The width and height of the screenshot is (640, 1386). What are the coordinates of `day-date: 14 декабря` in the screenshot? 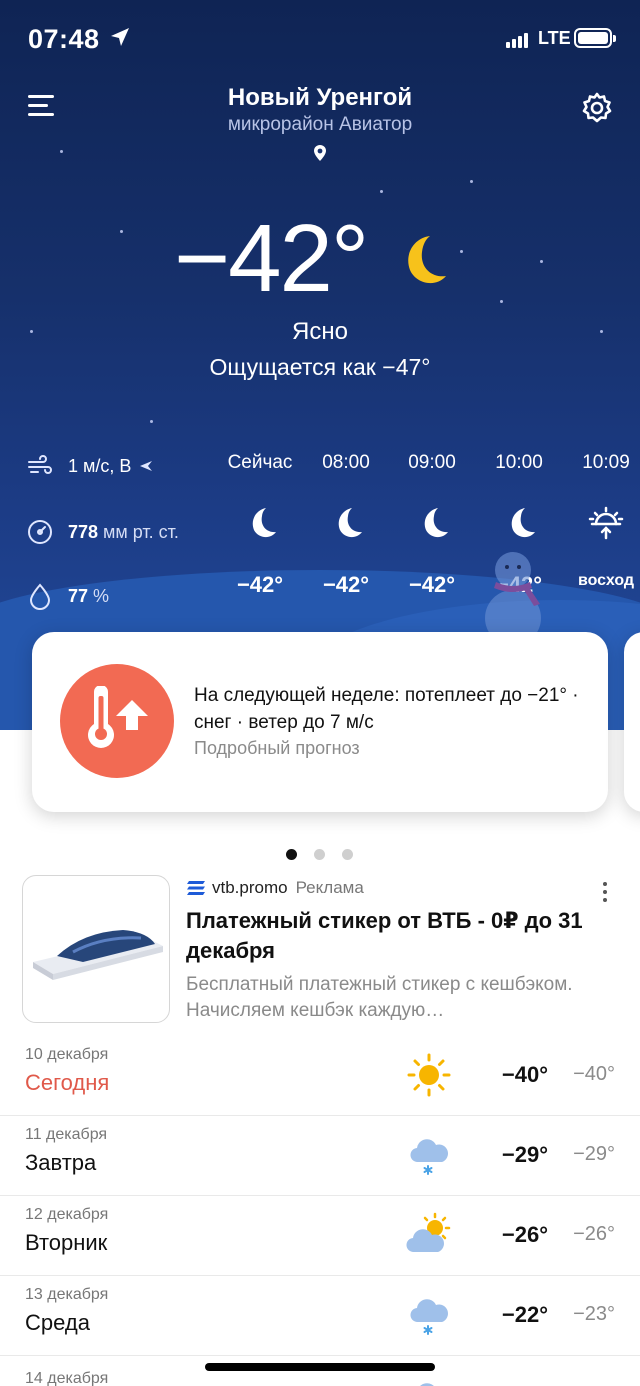 It's located at (67, 1378).